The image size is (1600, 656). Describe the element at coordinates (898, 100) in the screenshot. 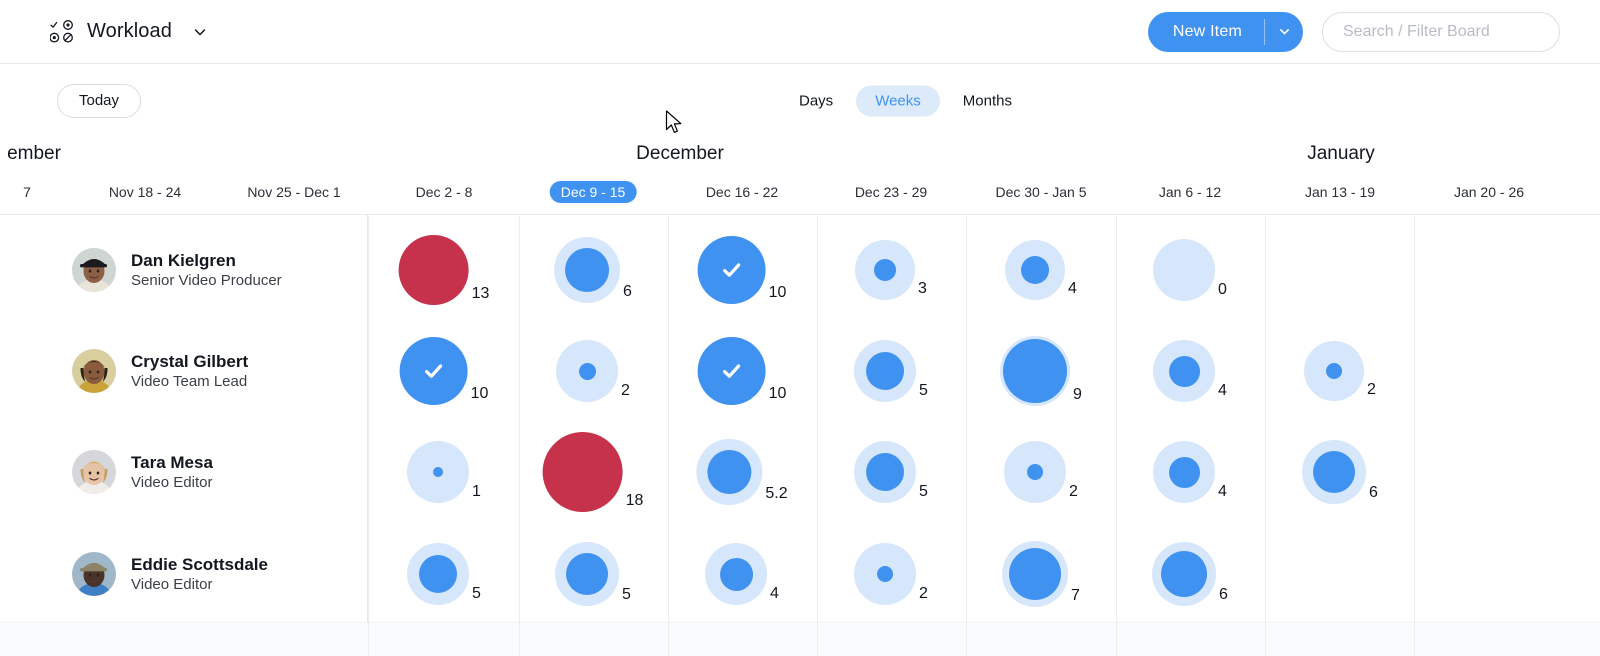

I see `zoom-option-weeks: Weeks` at that location.